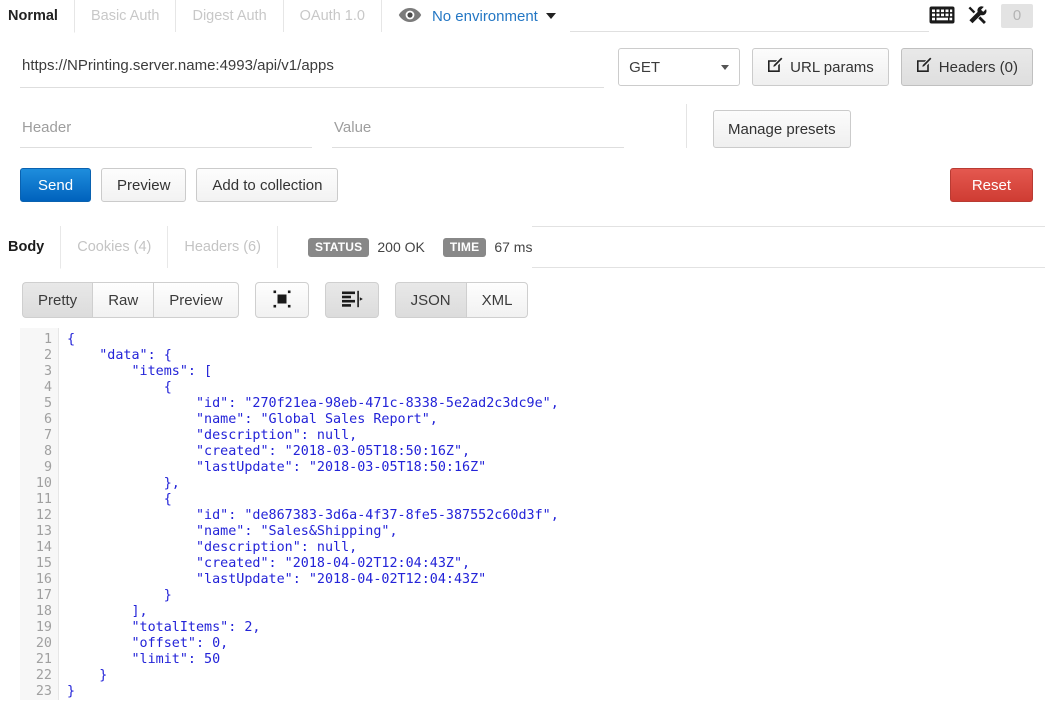 This screenshot has width=1045, height=720. Describe the element at coordinates (230, 16) in the screenshot. I see `tab-digest-auth: Digest Auth` at that location.